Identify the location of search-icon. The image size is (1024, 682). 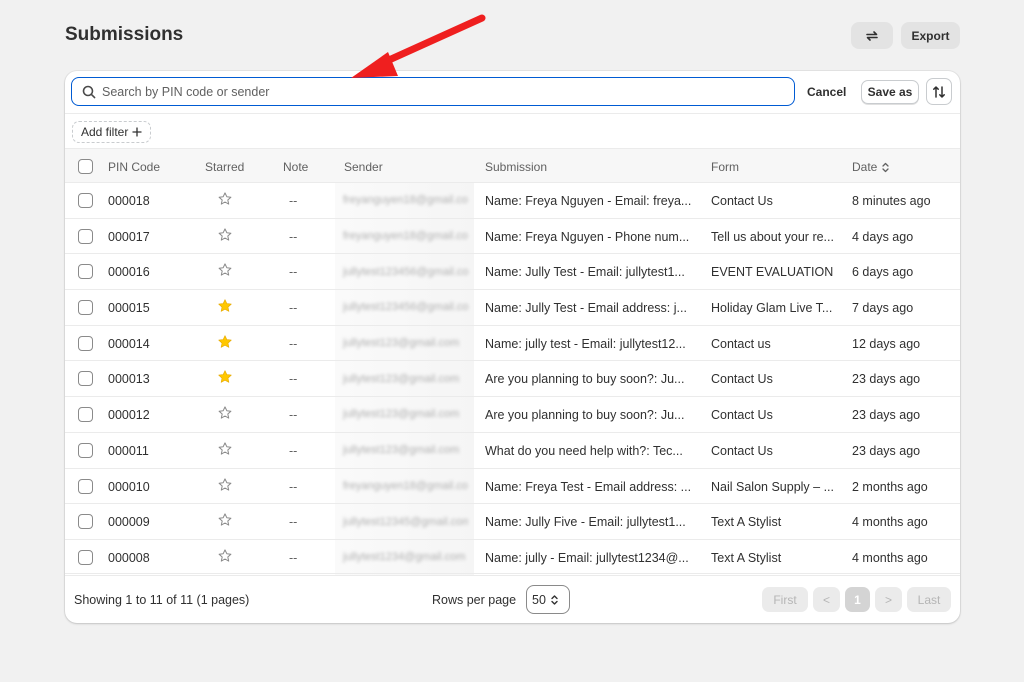
(89, 91).